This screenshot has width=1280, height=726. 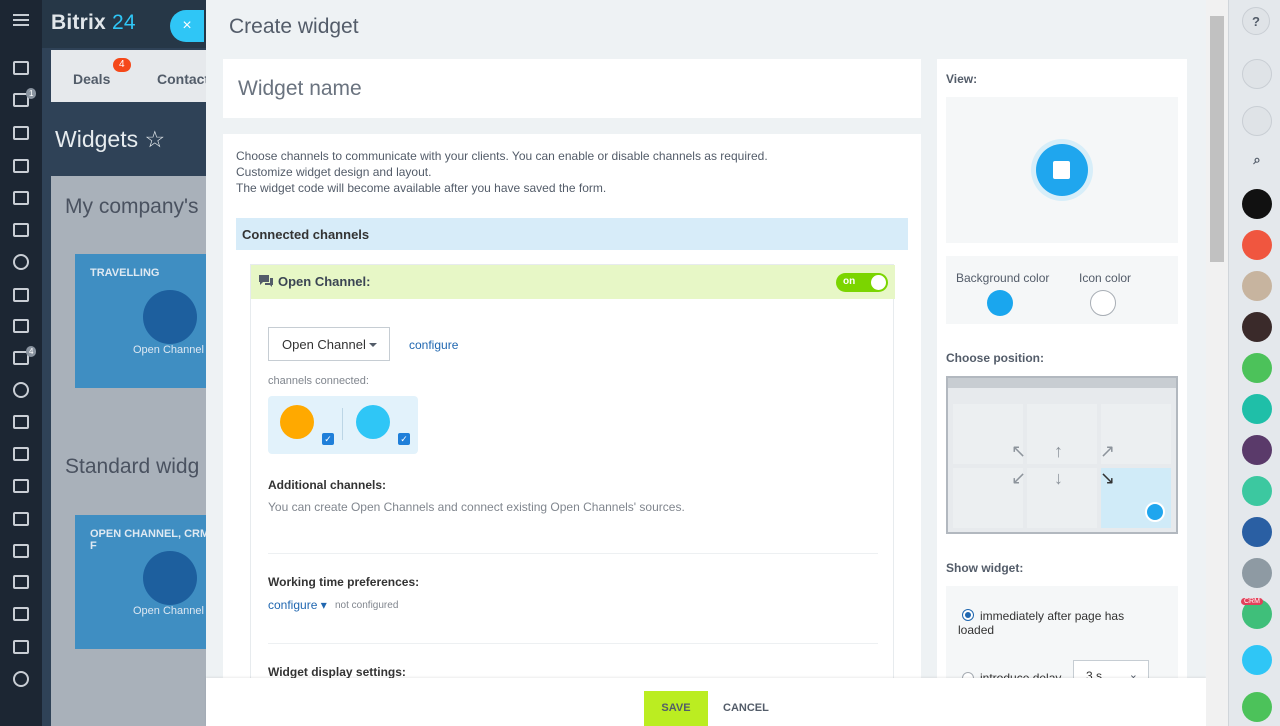 I want to click on intro-line: Customize widget design and layout., so click(x=334, y=172).